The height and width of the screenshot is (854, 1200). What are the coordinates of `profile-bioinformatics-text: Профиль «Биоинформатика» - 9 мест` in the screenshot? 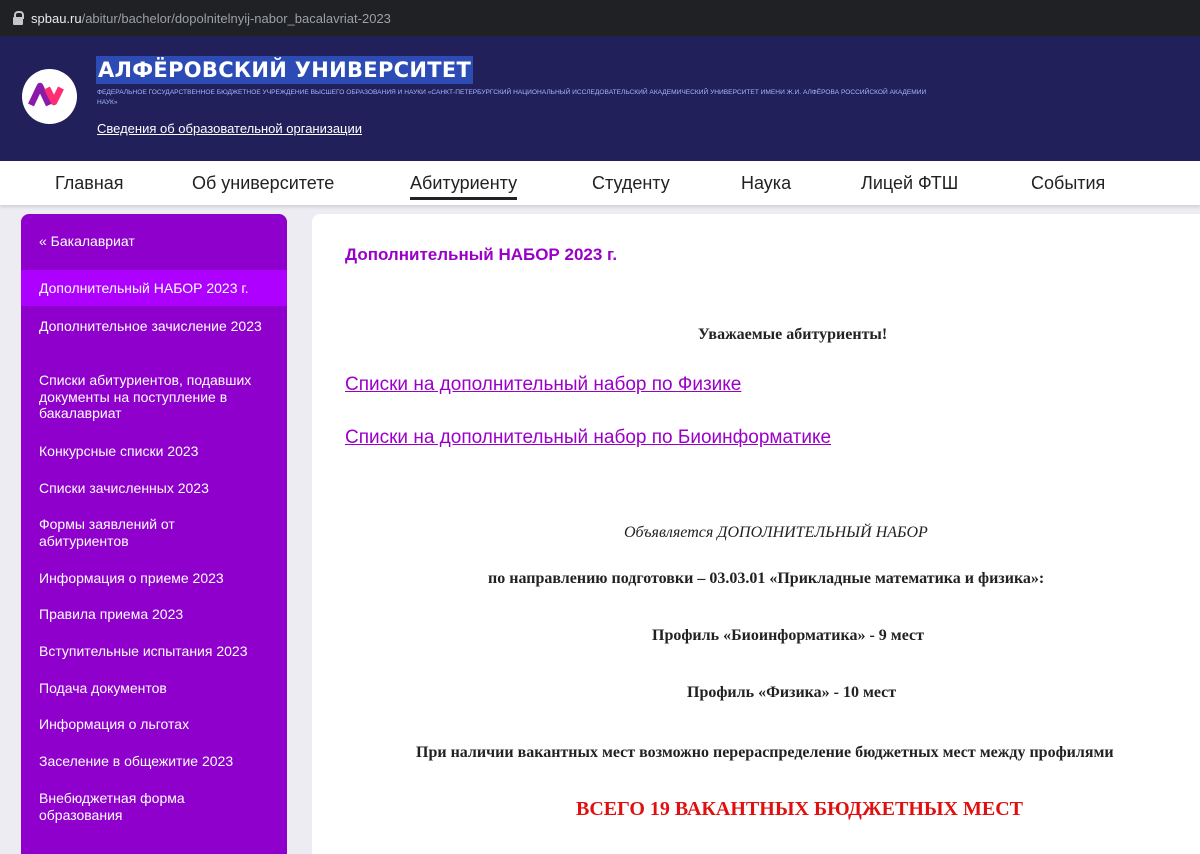 It's located at (788, 635).